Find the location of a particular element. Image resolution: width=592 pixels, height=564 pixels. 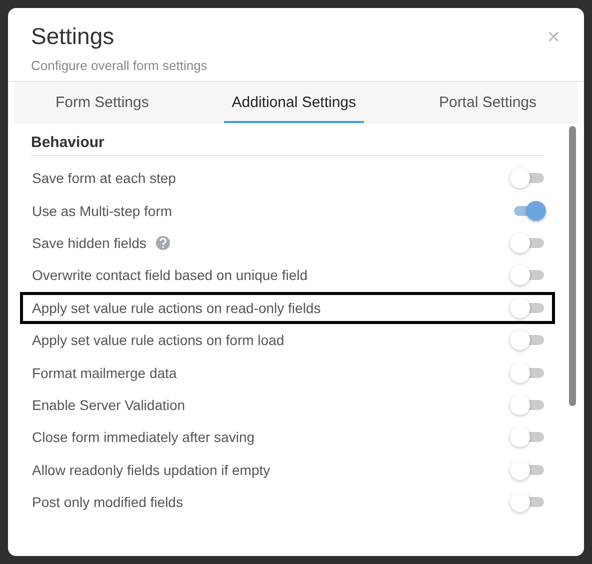

tab: Additional Settings is located at coordinates (294, 103).